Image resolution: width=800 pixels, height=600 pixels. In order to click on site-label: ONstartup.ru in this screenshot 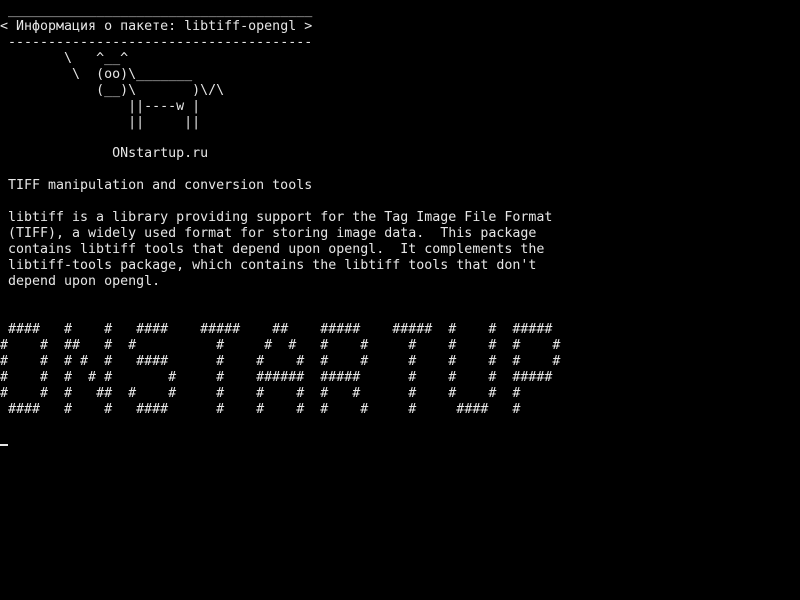, I will do `click(104, 153)`.